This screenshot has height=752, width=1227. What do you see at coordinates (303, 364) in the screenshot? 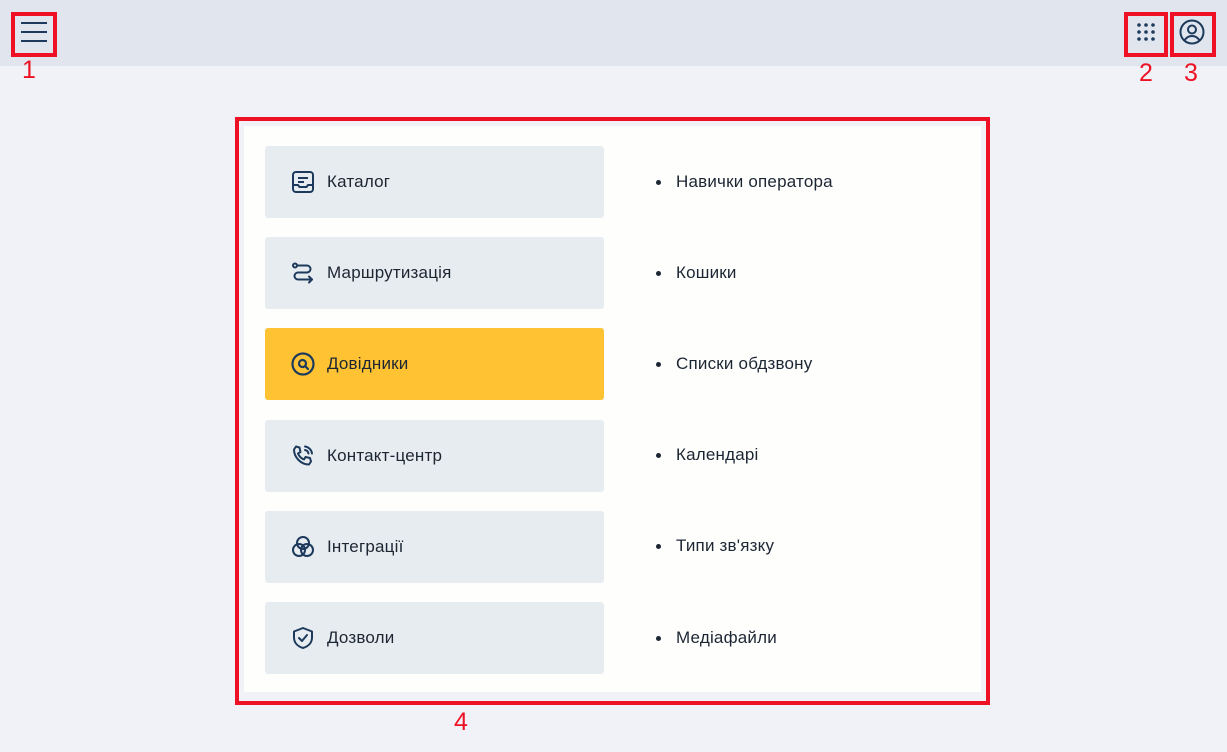
I see `directories-icon` at bounding box center [303, 364].